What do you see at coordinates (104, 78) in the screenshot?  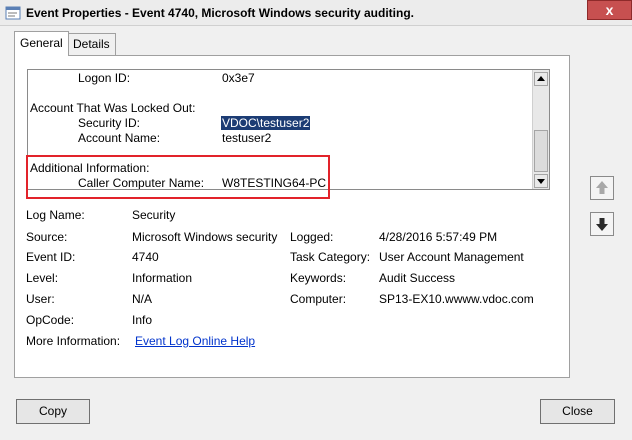 I see `logon-id-label: Logon ID:` at bounding box center [104, 78].